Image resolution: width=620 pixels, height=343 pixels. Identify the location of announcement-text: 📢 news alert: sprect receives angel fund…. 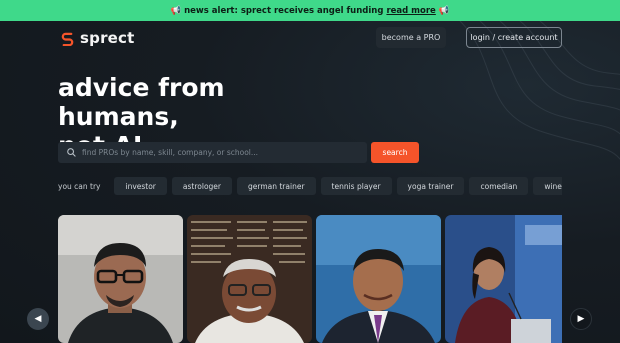
(277, 10).